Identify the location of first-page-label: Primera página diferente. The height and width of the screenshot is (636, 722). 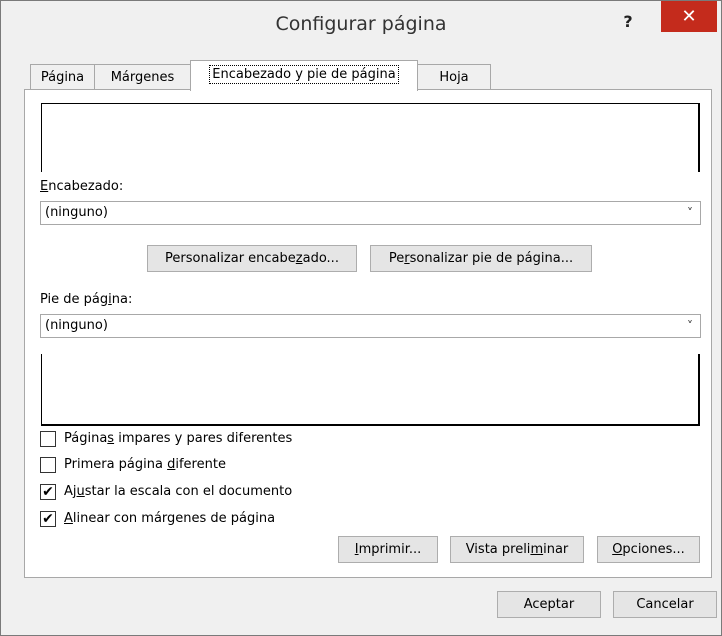
(145, 464).